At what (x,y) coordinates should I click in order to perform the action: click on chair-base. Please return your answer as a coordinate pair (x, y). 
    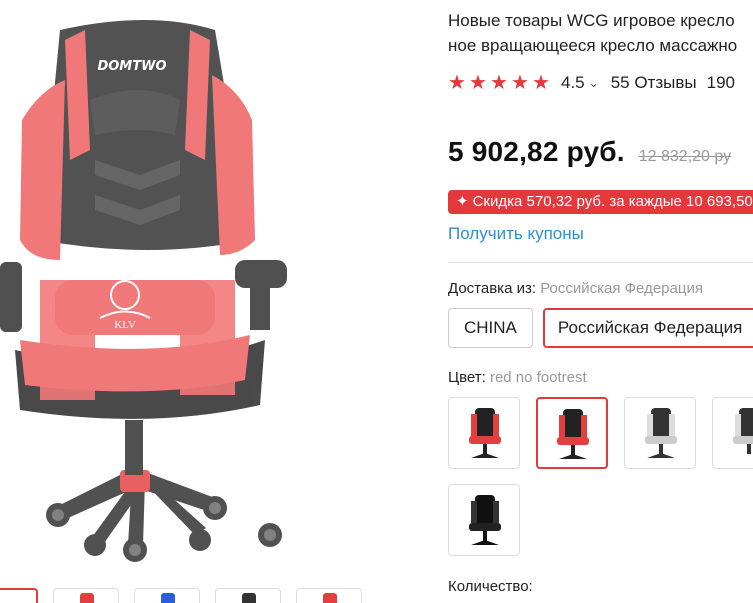
    Looking at the image, I should click on (164, 516).